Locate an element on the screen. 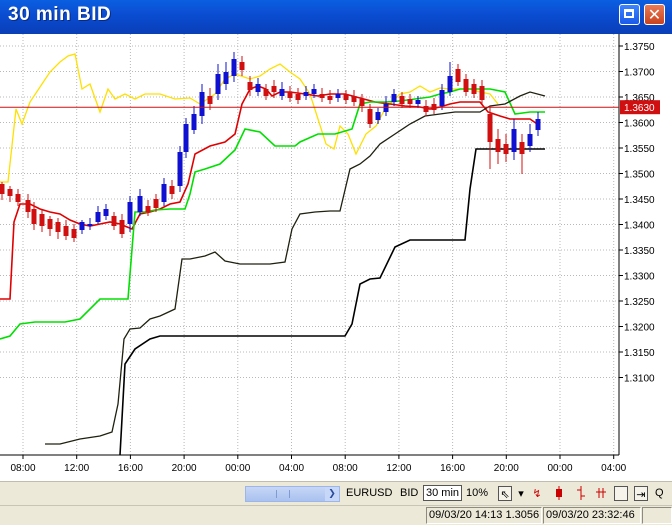 The image size is (672, 525). bar-chart-icon is located at coordinates (601, 493).